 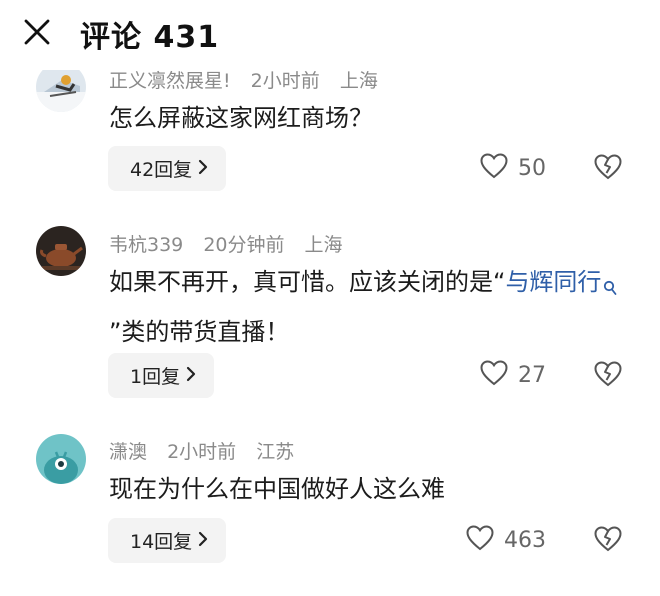 What do you see at coordinates (532, 375) in the screenshot?
I see `like-count: 27` at bounding box center [532, 375].